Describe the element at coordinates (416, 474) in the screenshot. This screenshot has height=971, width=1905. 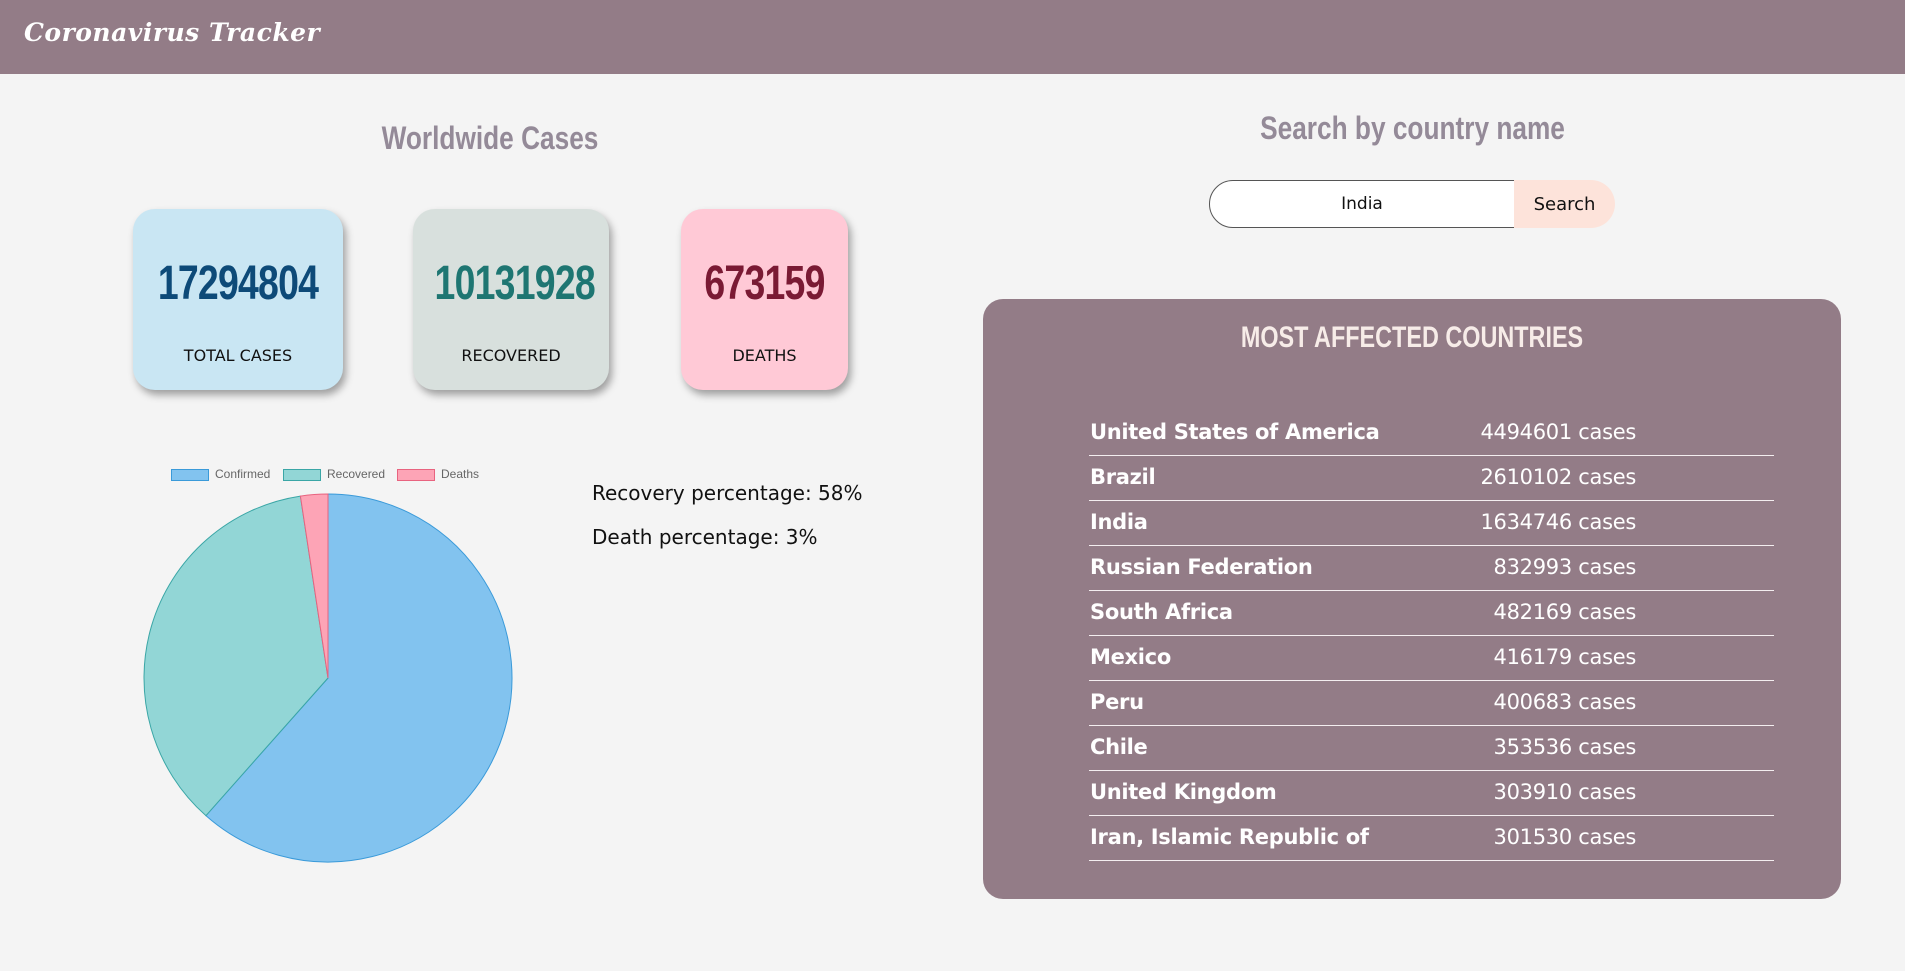
I see `legend-swatch-deaths` at that location.